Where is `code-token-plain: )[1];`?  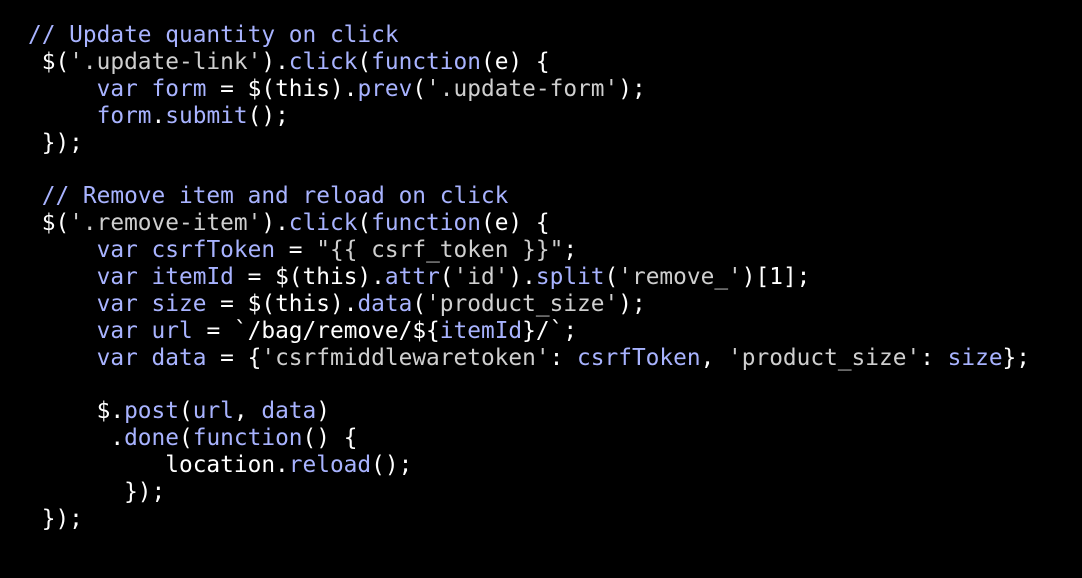
code-token-plain: )[1]; is located at coordinates (776, 277).